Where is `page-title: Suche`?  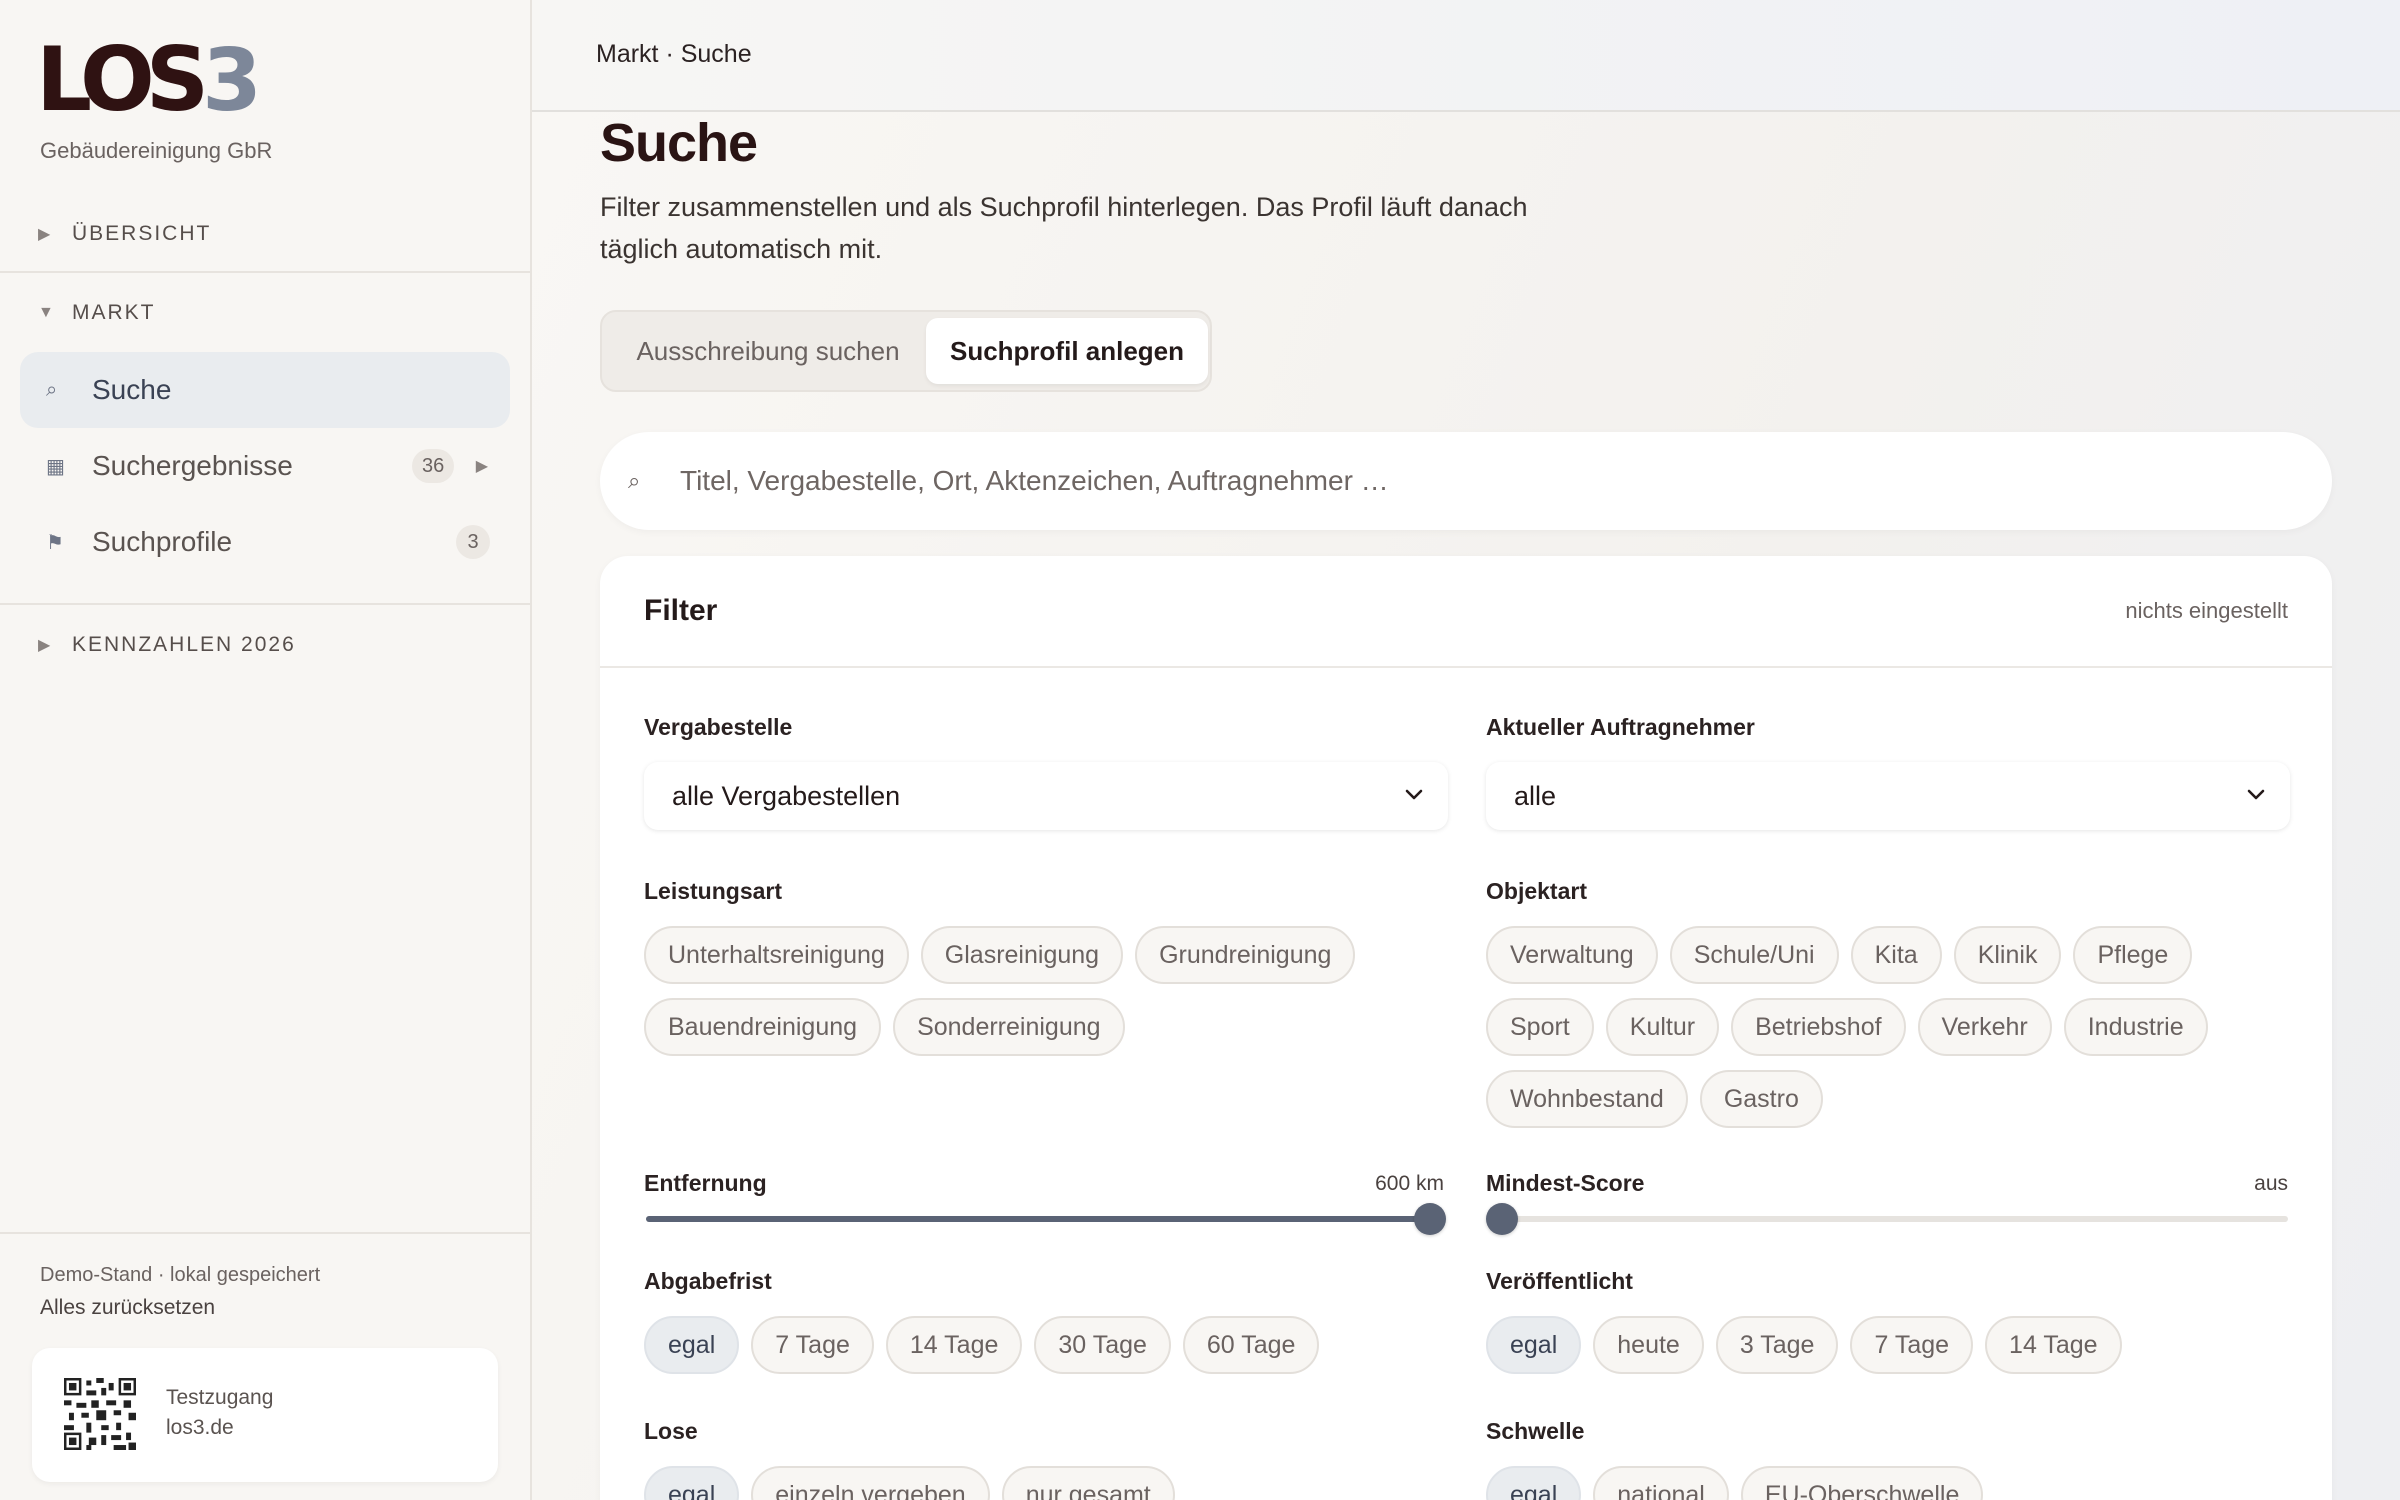
page-title: Suche is located at coordinates (679, 143).